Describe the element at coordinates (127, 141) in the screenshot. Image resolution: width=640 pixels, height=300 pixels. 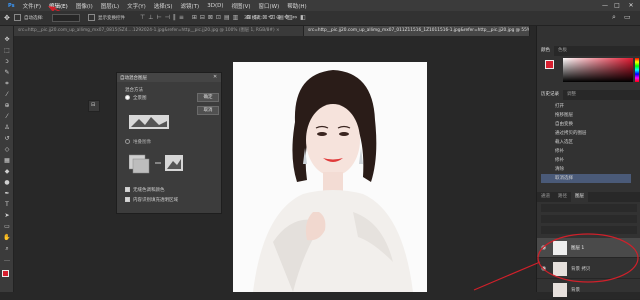
I see `stack-images-radio` at that location.